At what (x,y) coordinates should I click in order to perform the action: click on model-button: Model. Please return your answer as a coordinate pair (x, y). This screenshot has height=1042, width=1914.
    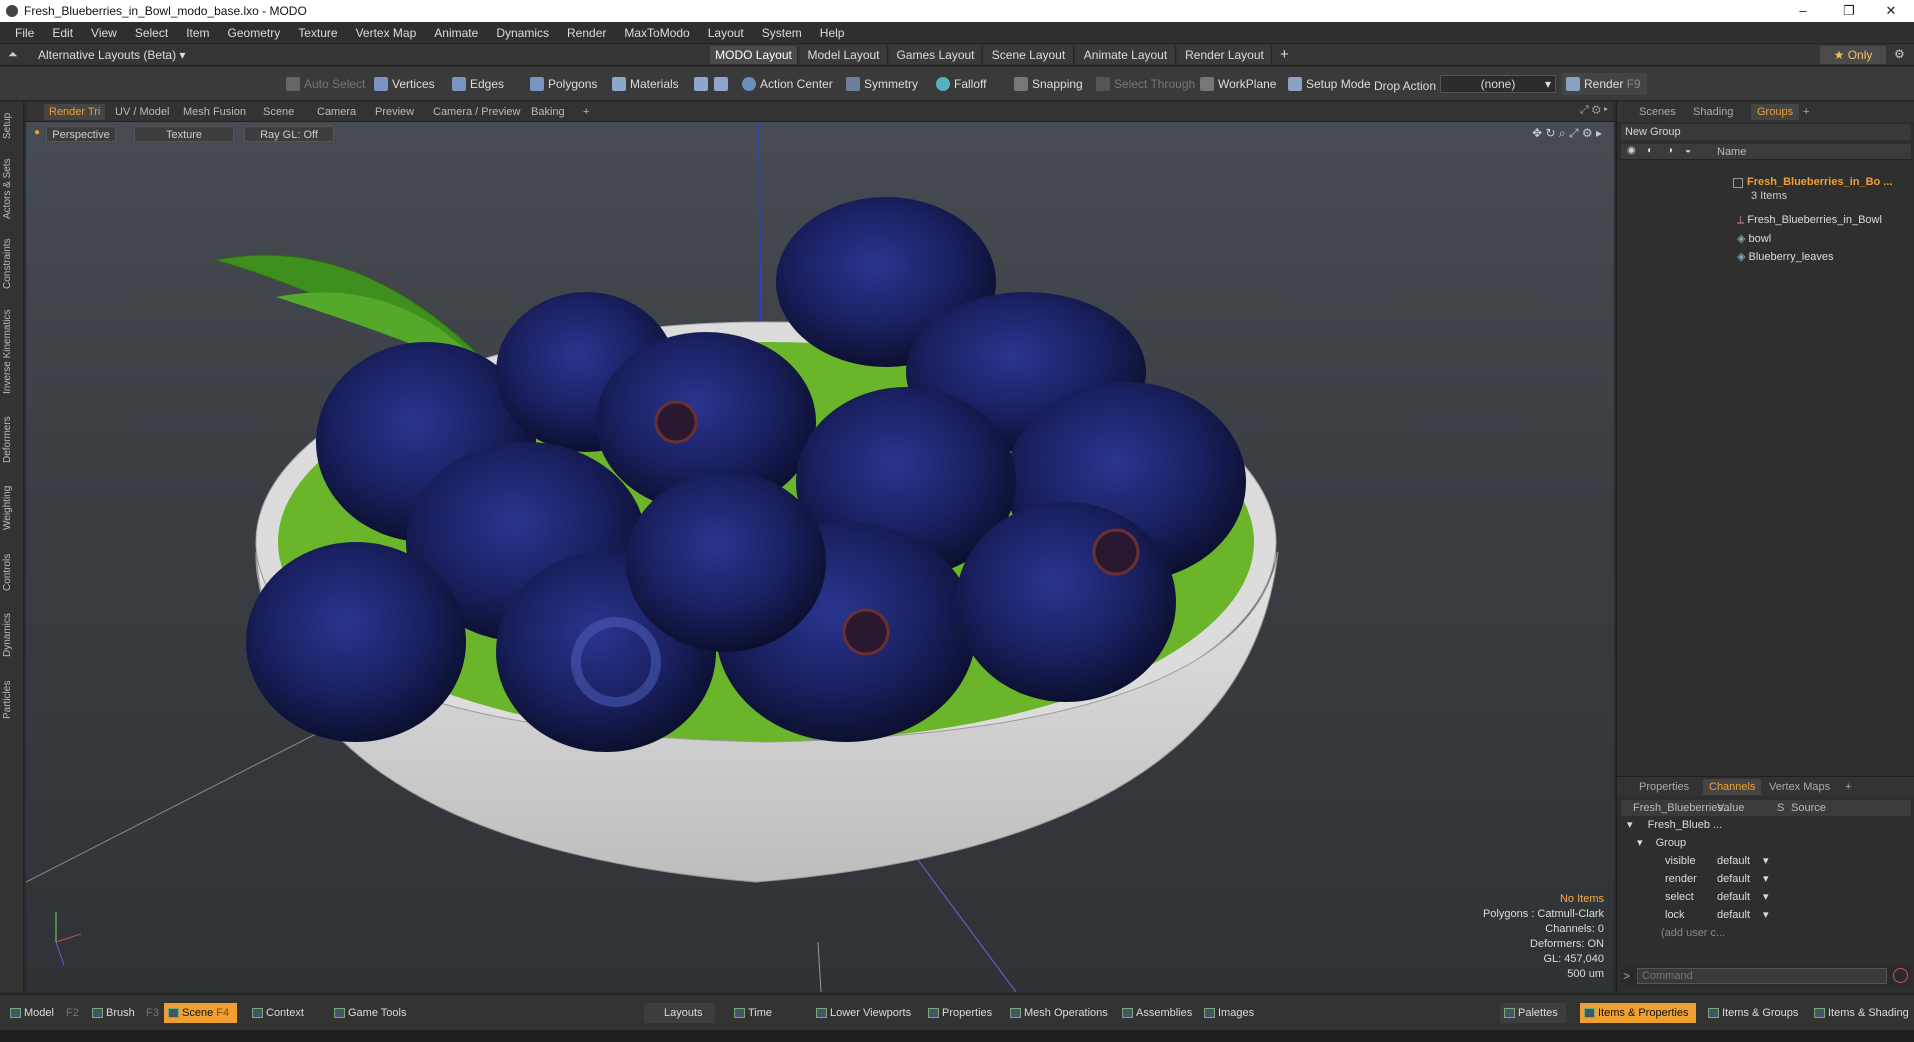
    Looking at the image, I should click on (30, 1013).